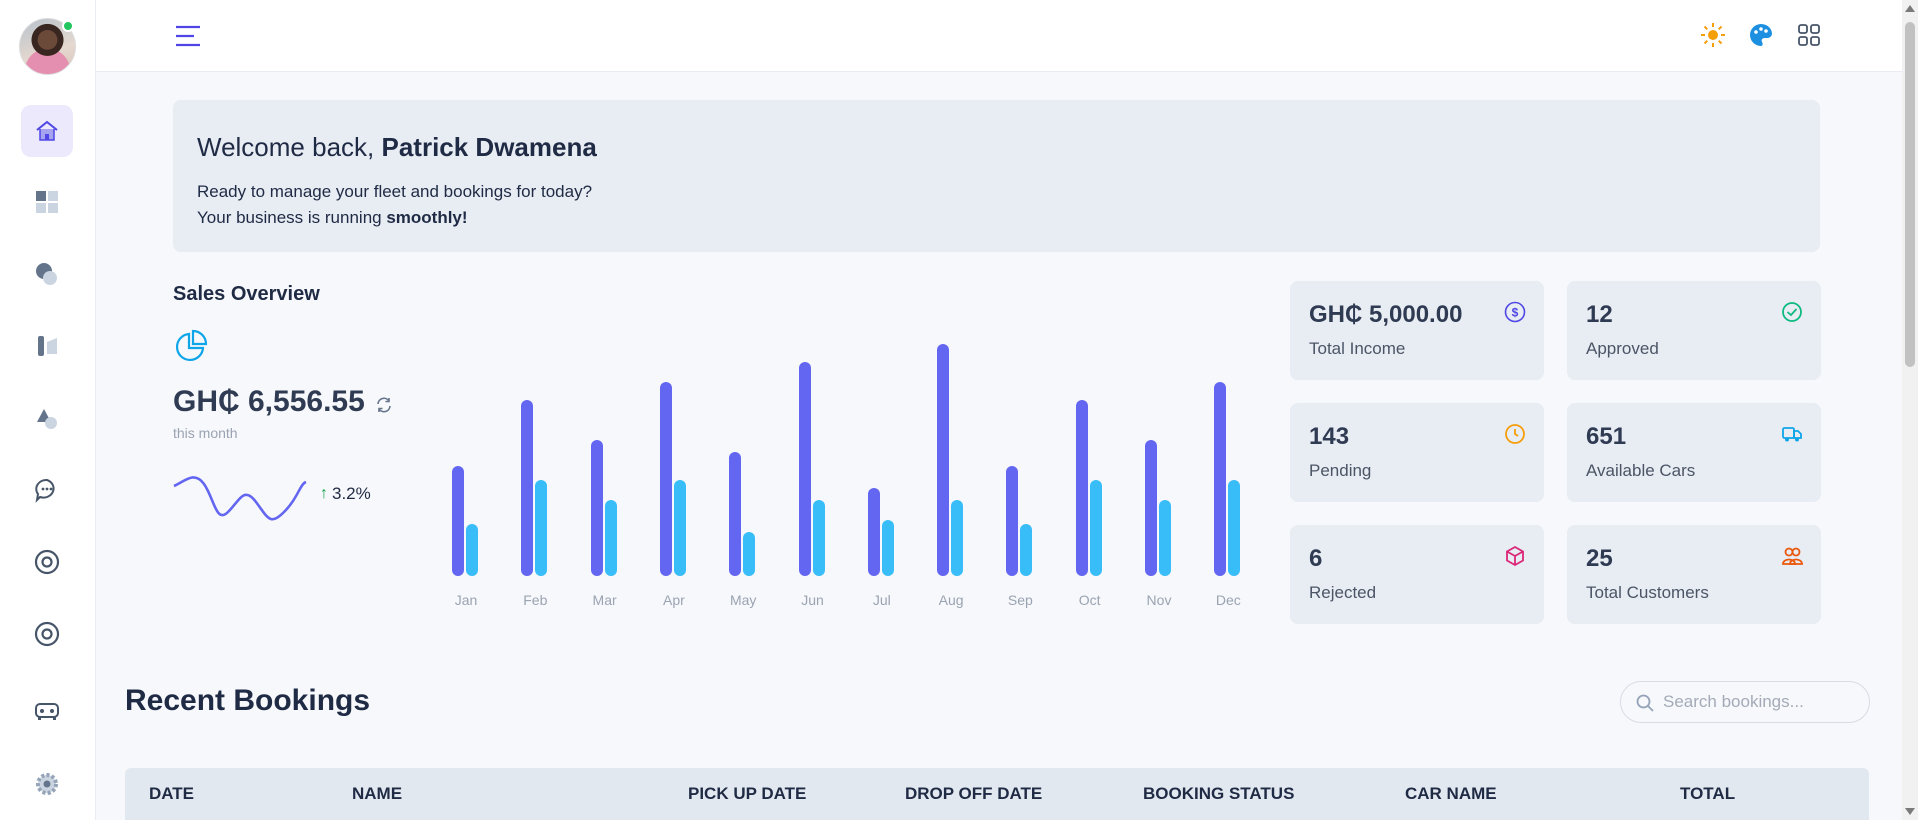 This screenshot has height=820, width=1918. What do you see at coordinates (845, 470) in the screenshot?
I see `sales-bar-chart: Jan Feb Mar Apr May Jun Jul Aug Sep Oct Nov Dec` at bounding box center [845, 470].